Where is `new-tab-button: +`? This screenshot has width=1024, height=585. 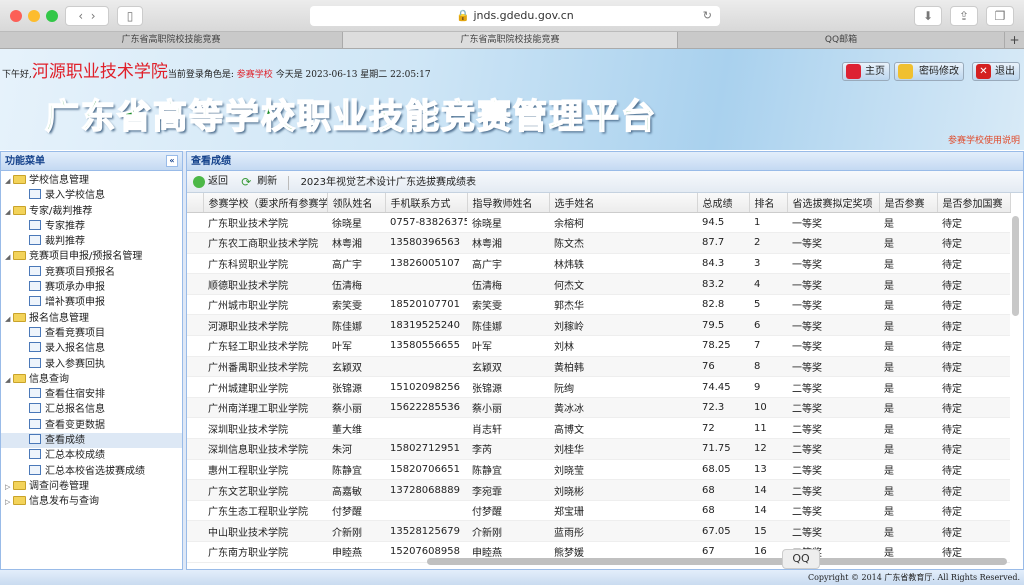 new-tab-button: + is located at coordinates (1014, 40).